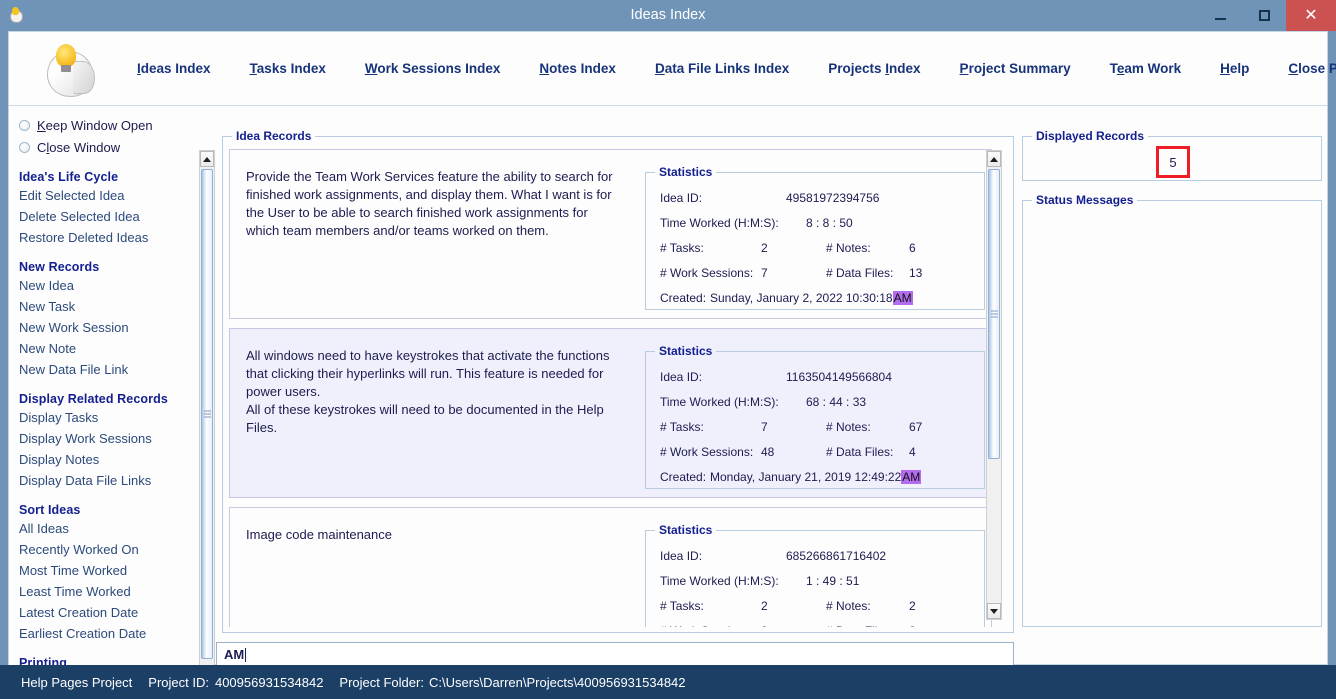  Describe the element at coordinates (109, 459) in the screenshot. I see `sidebar-item-display-notes: Display Notes` at that location.